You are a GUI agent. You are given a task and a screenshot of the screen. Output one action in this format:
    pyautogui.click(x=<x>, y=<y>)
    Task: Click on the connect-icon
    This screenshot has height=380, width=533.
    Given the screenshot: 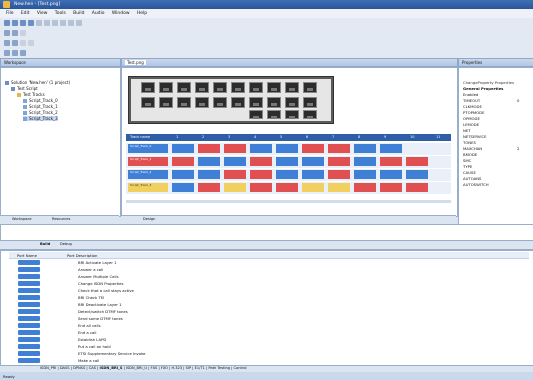 What is the action you would take?
    pyautogui.click(x=7, y=43)
    